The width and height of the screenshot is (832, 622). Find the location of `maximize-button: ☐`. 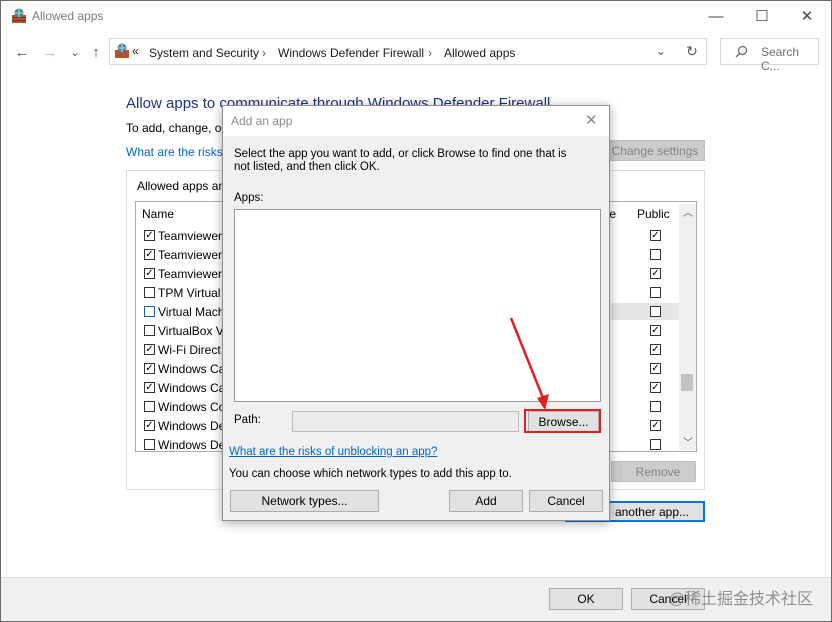

maximize-button: ☐ is located at coordinates (762, 16).